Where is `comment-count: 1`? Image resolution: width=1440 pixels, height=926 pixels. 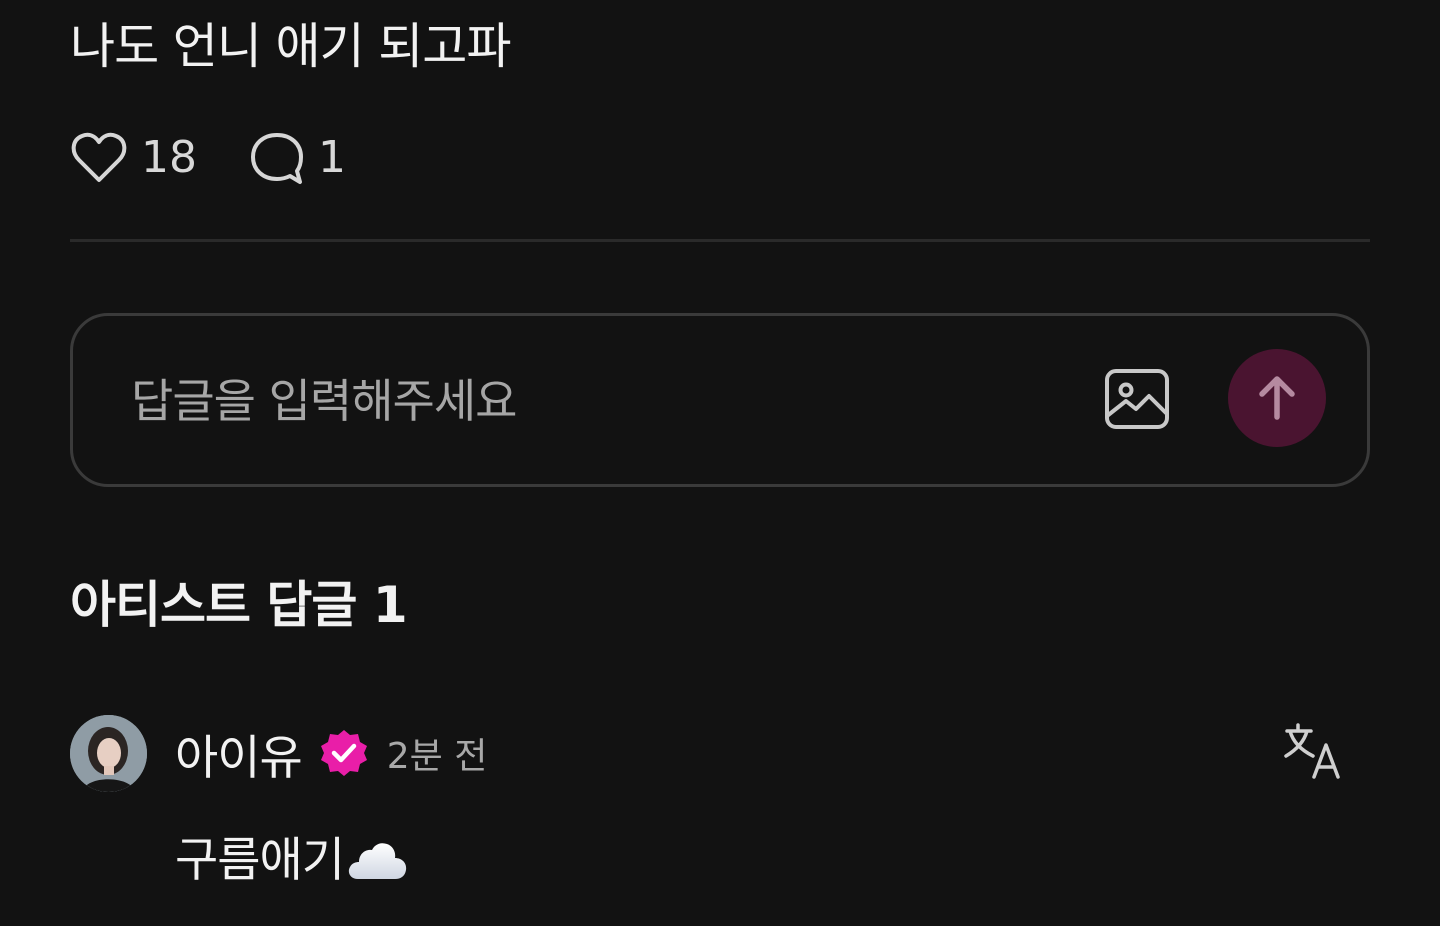 comment-count: 1 is located at coordinates (332, 157).